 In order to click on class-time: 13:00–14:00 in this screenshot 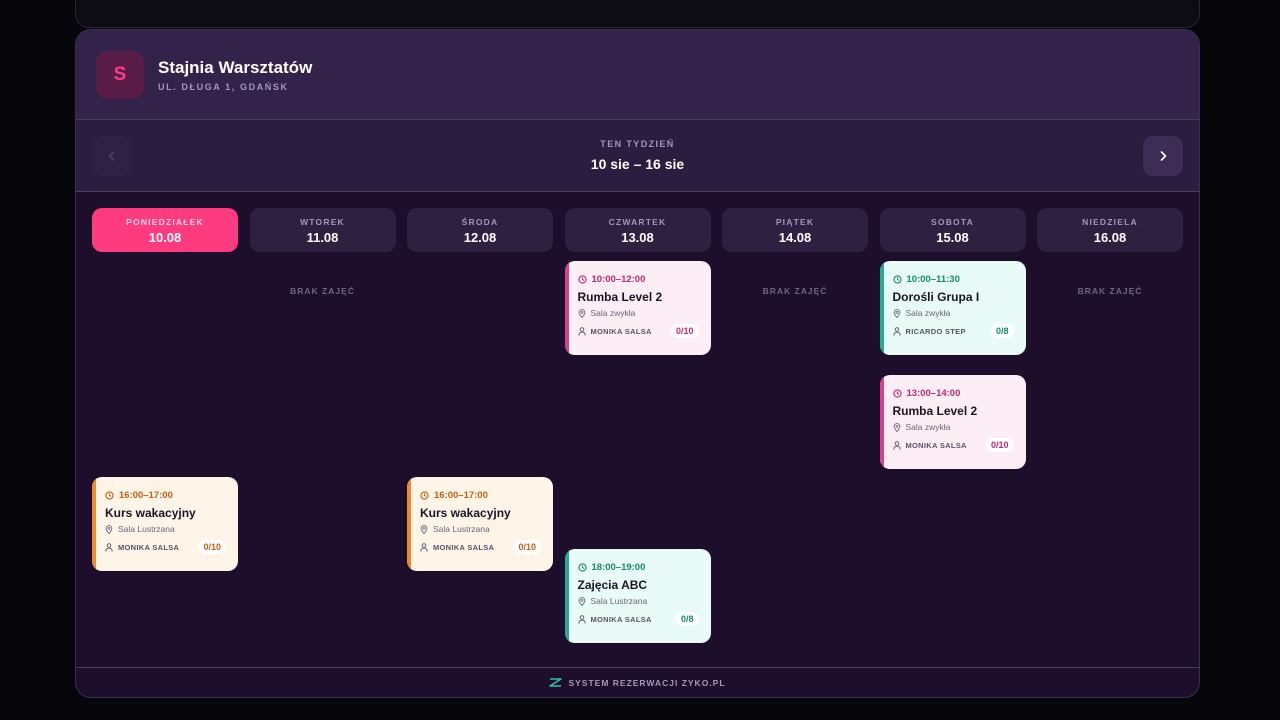, I will do `click(953, 393)`.